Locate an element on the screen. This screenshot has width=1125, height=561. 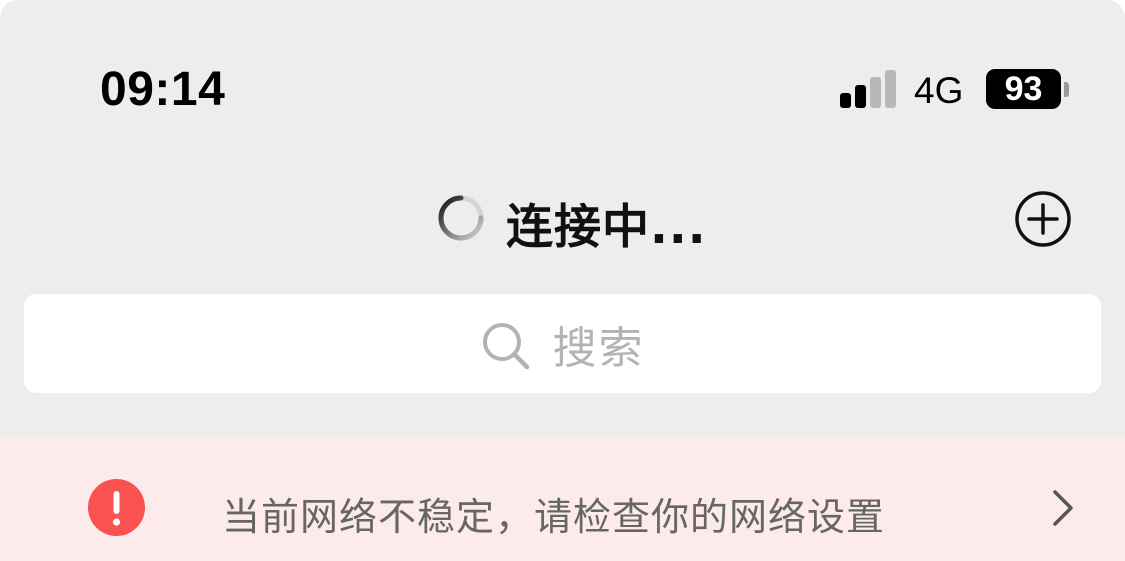
battery-icon: 93 is located at coordinates (1023, 89).